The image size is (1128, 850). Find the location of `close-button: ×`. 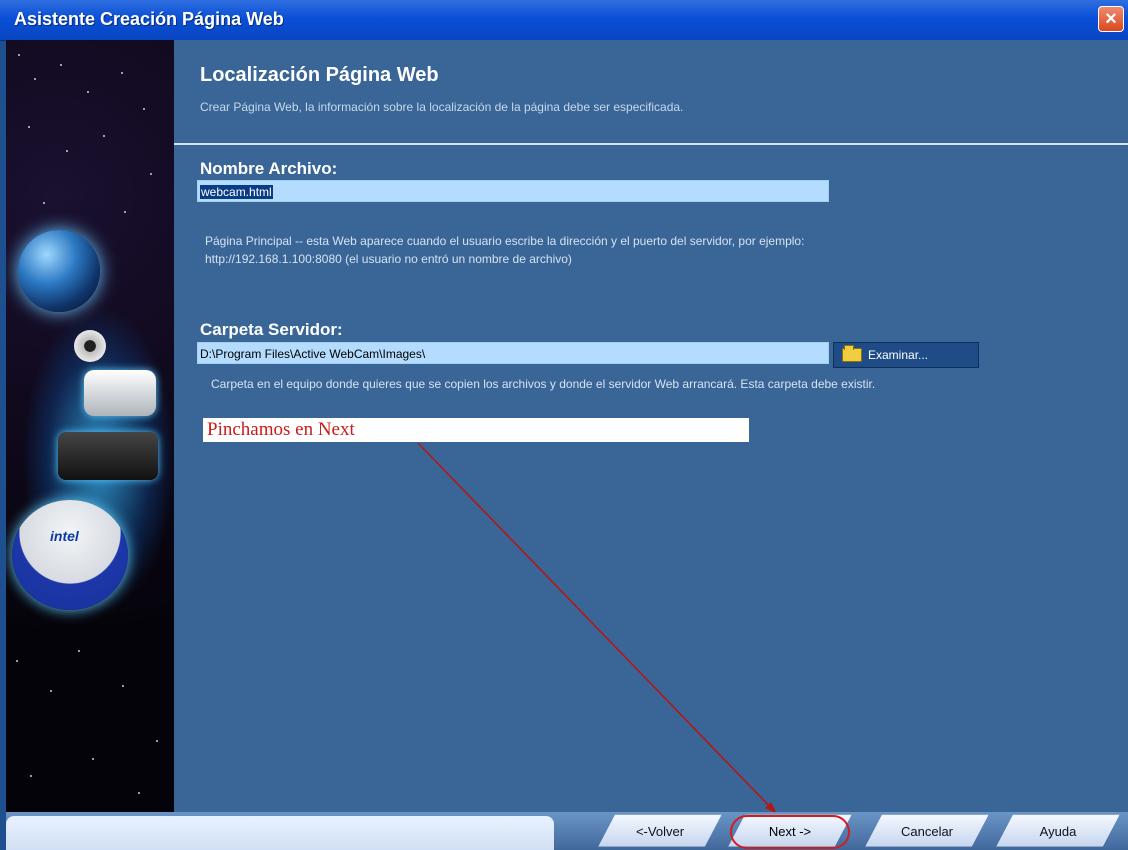

close-button: × is located at coordinates (1111, 19).